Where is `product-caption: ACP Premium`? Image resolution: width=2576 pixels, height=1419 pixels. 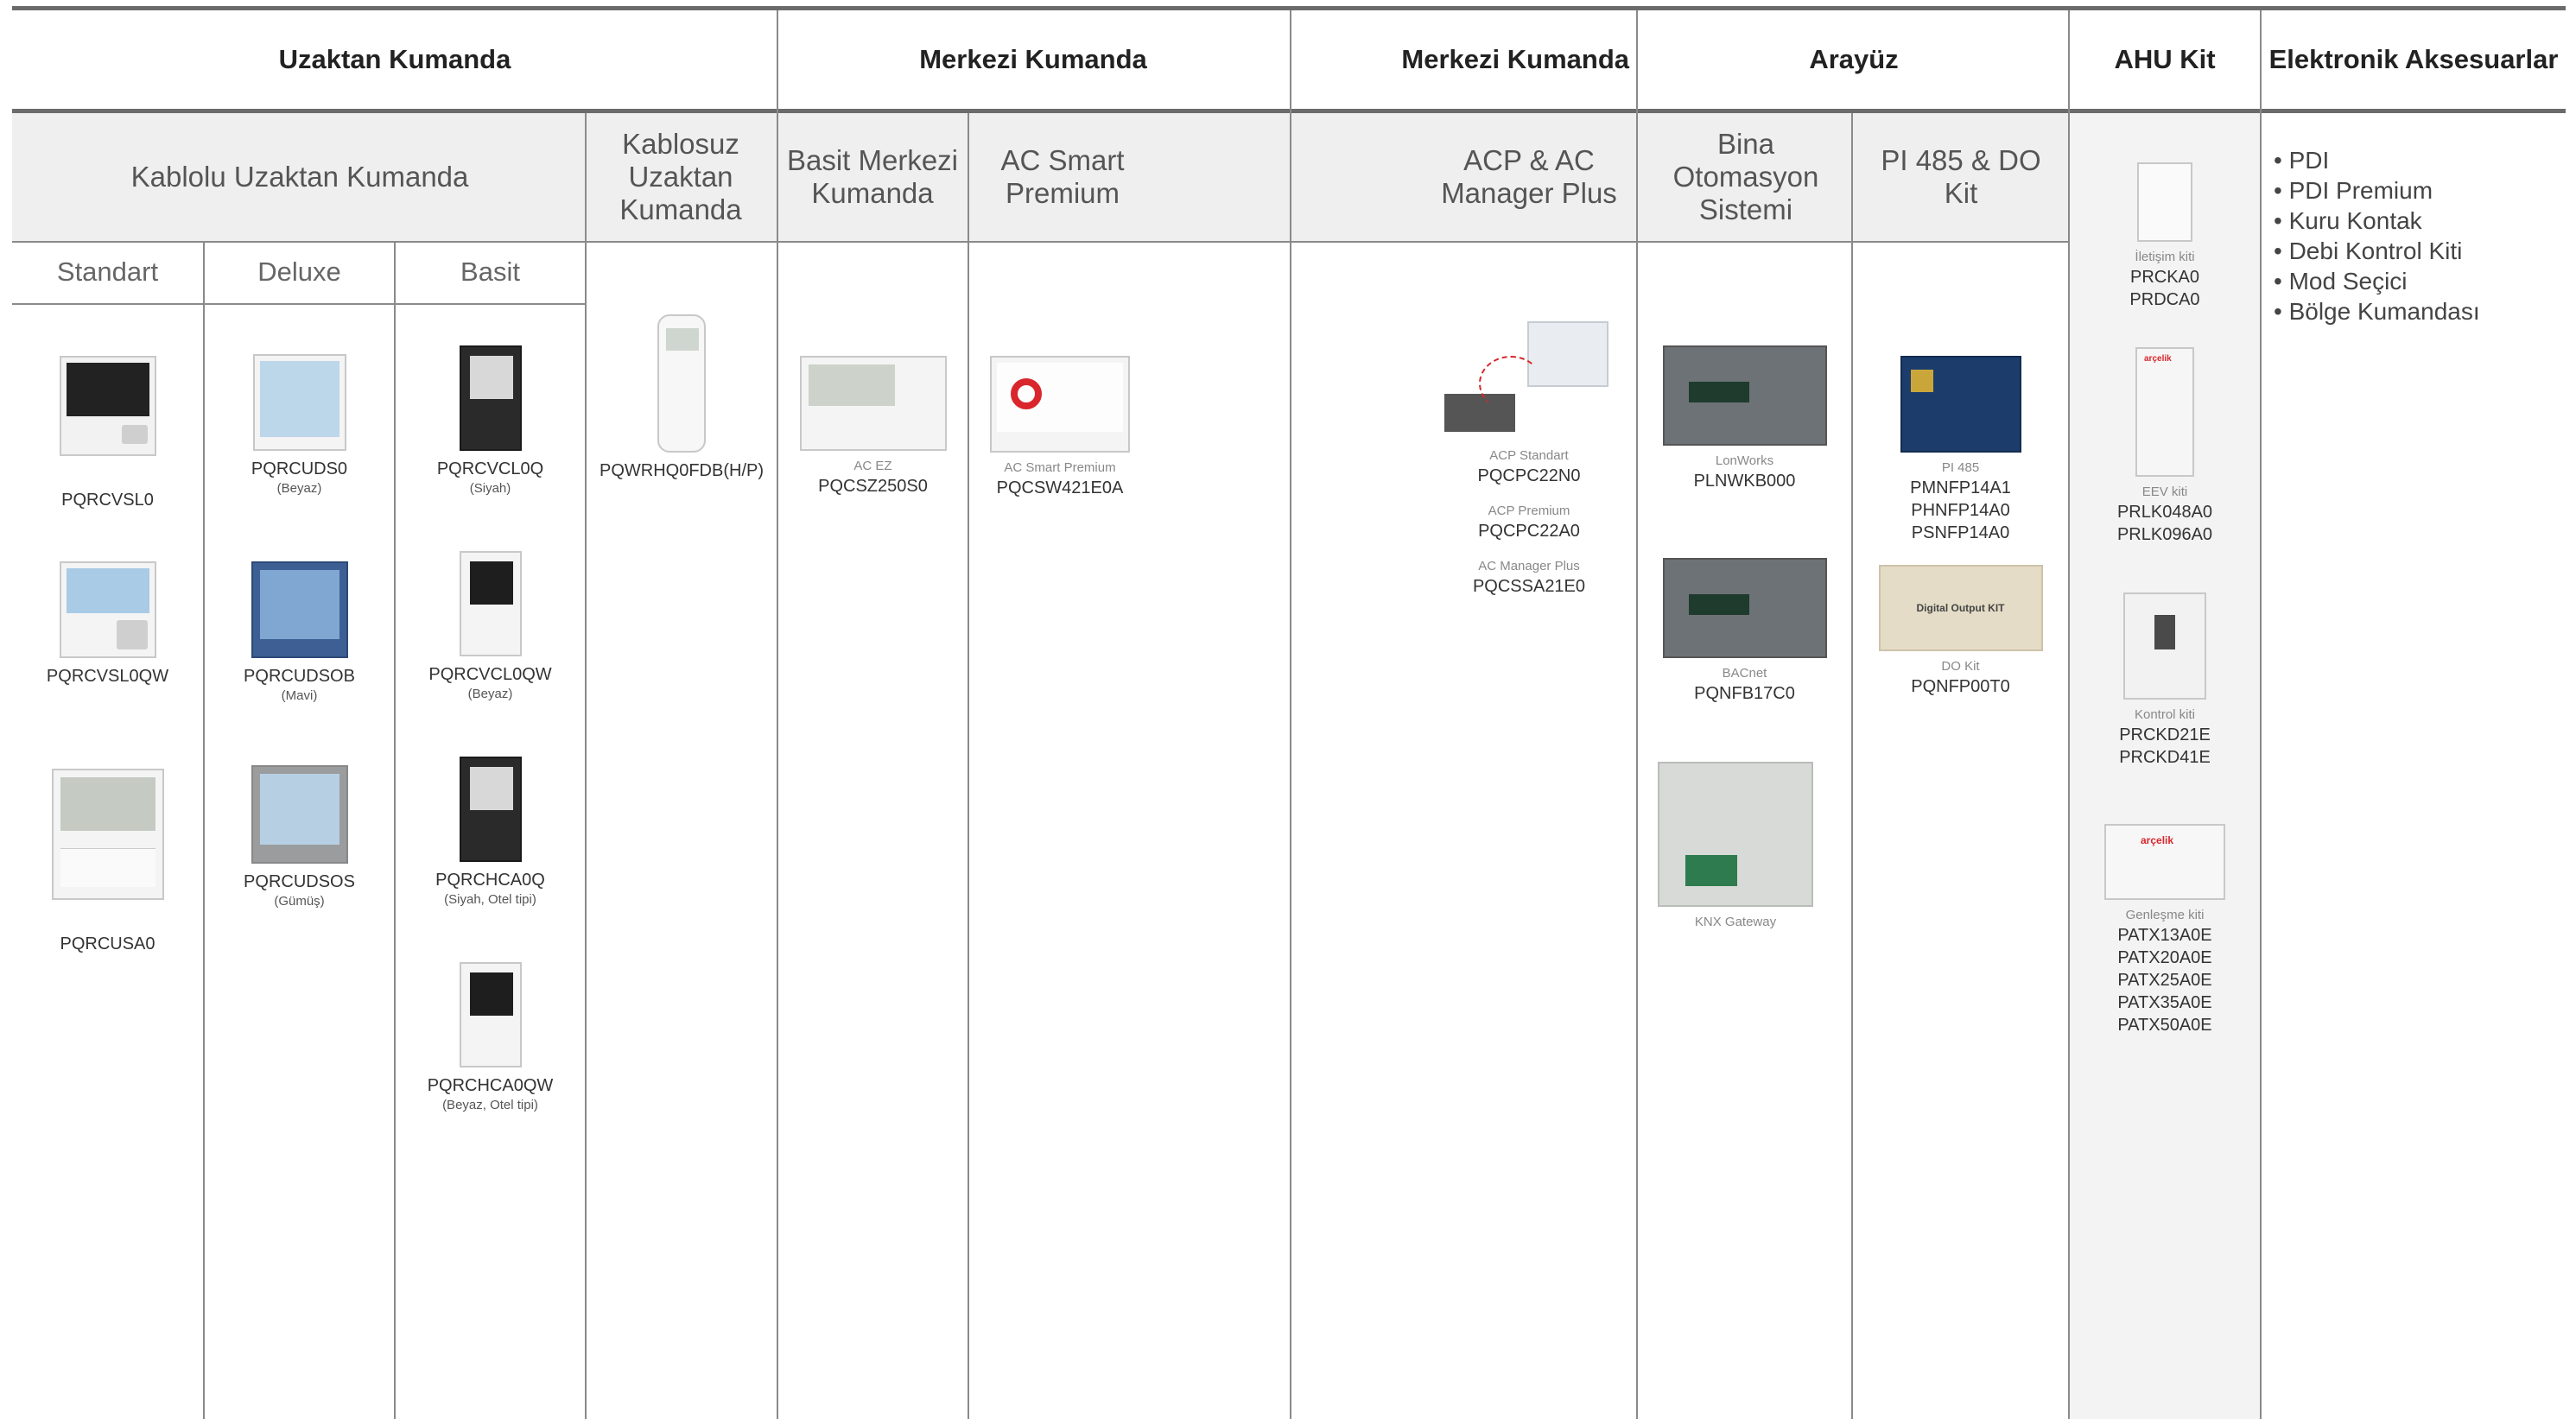 product-caption: ACP Premium is located at coordinates (1529, 511).